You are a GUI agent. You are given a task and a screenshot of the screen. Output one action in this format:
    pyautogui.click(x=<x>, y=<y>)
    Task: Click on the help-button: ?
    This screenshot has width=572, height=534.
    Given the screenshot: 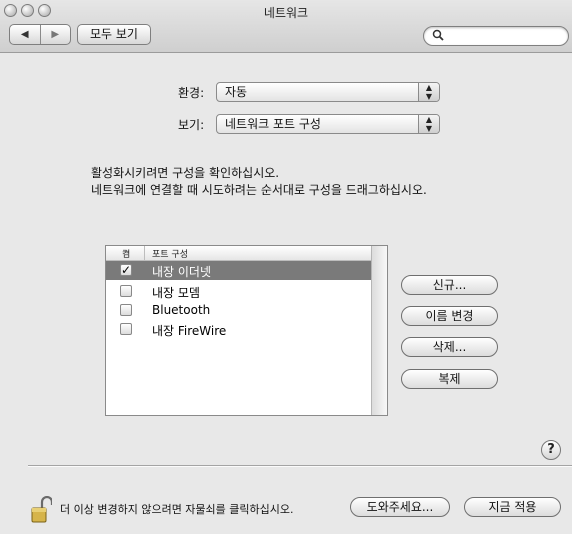 What is the action you would take?
    pyautogui.click(x=551, y=450)
    